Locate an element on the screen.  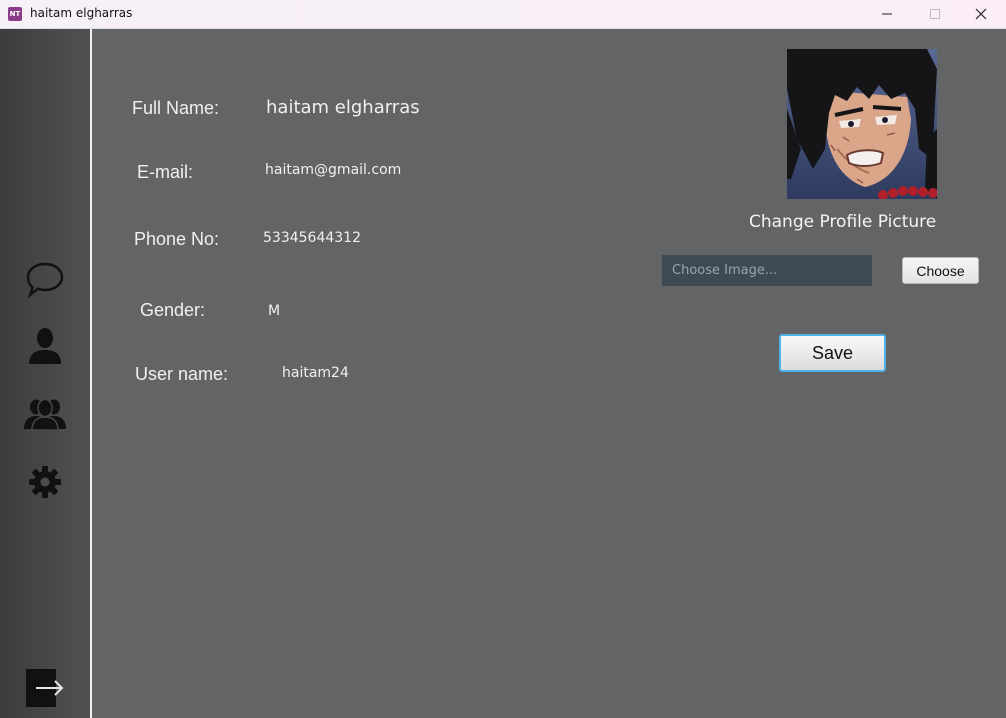
gender-value: M is located at coordinates (274, 311).